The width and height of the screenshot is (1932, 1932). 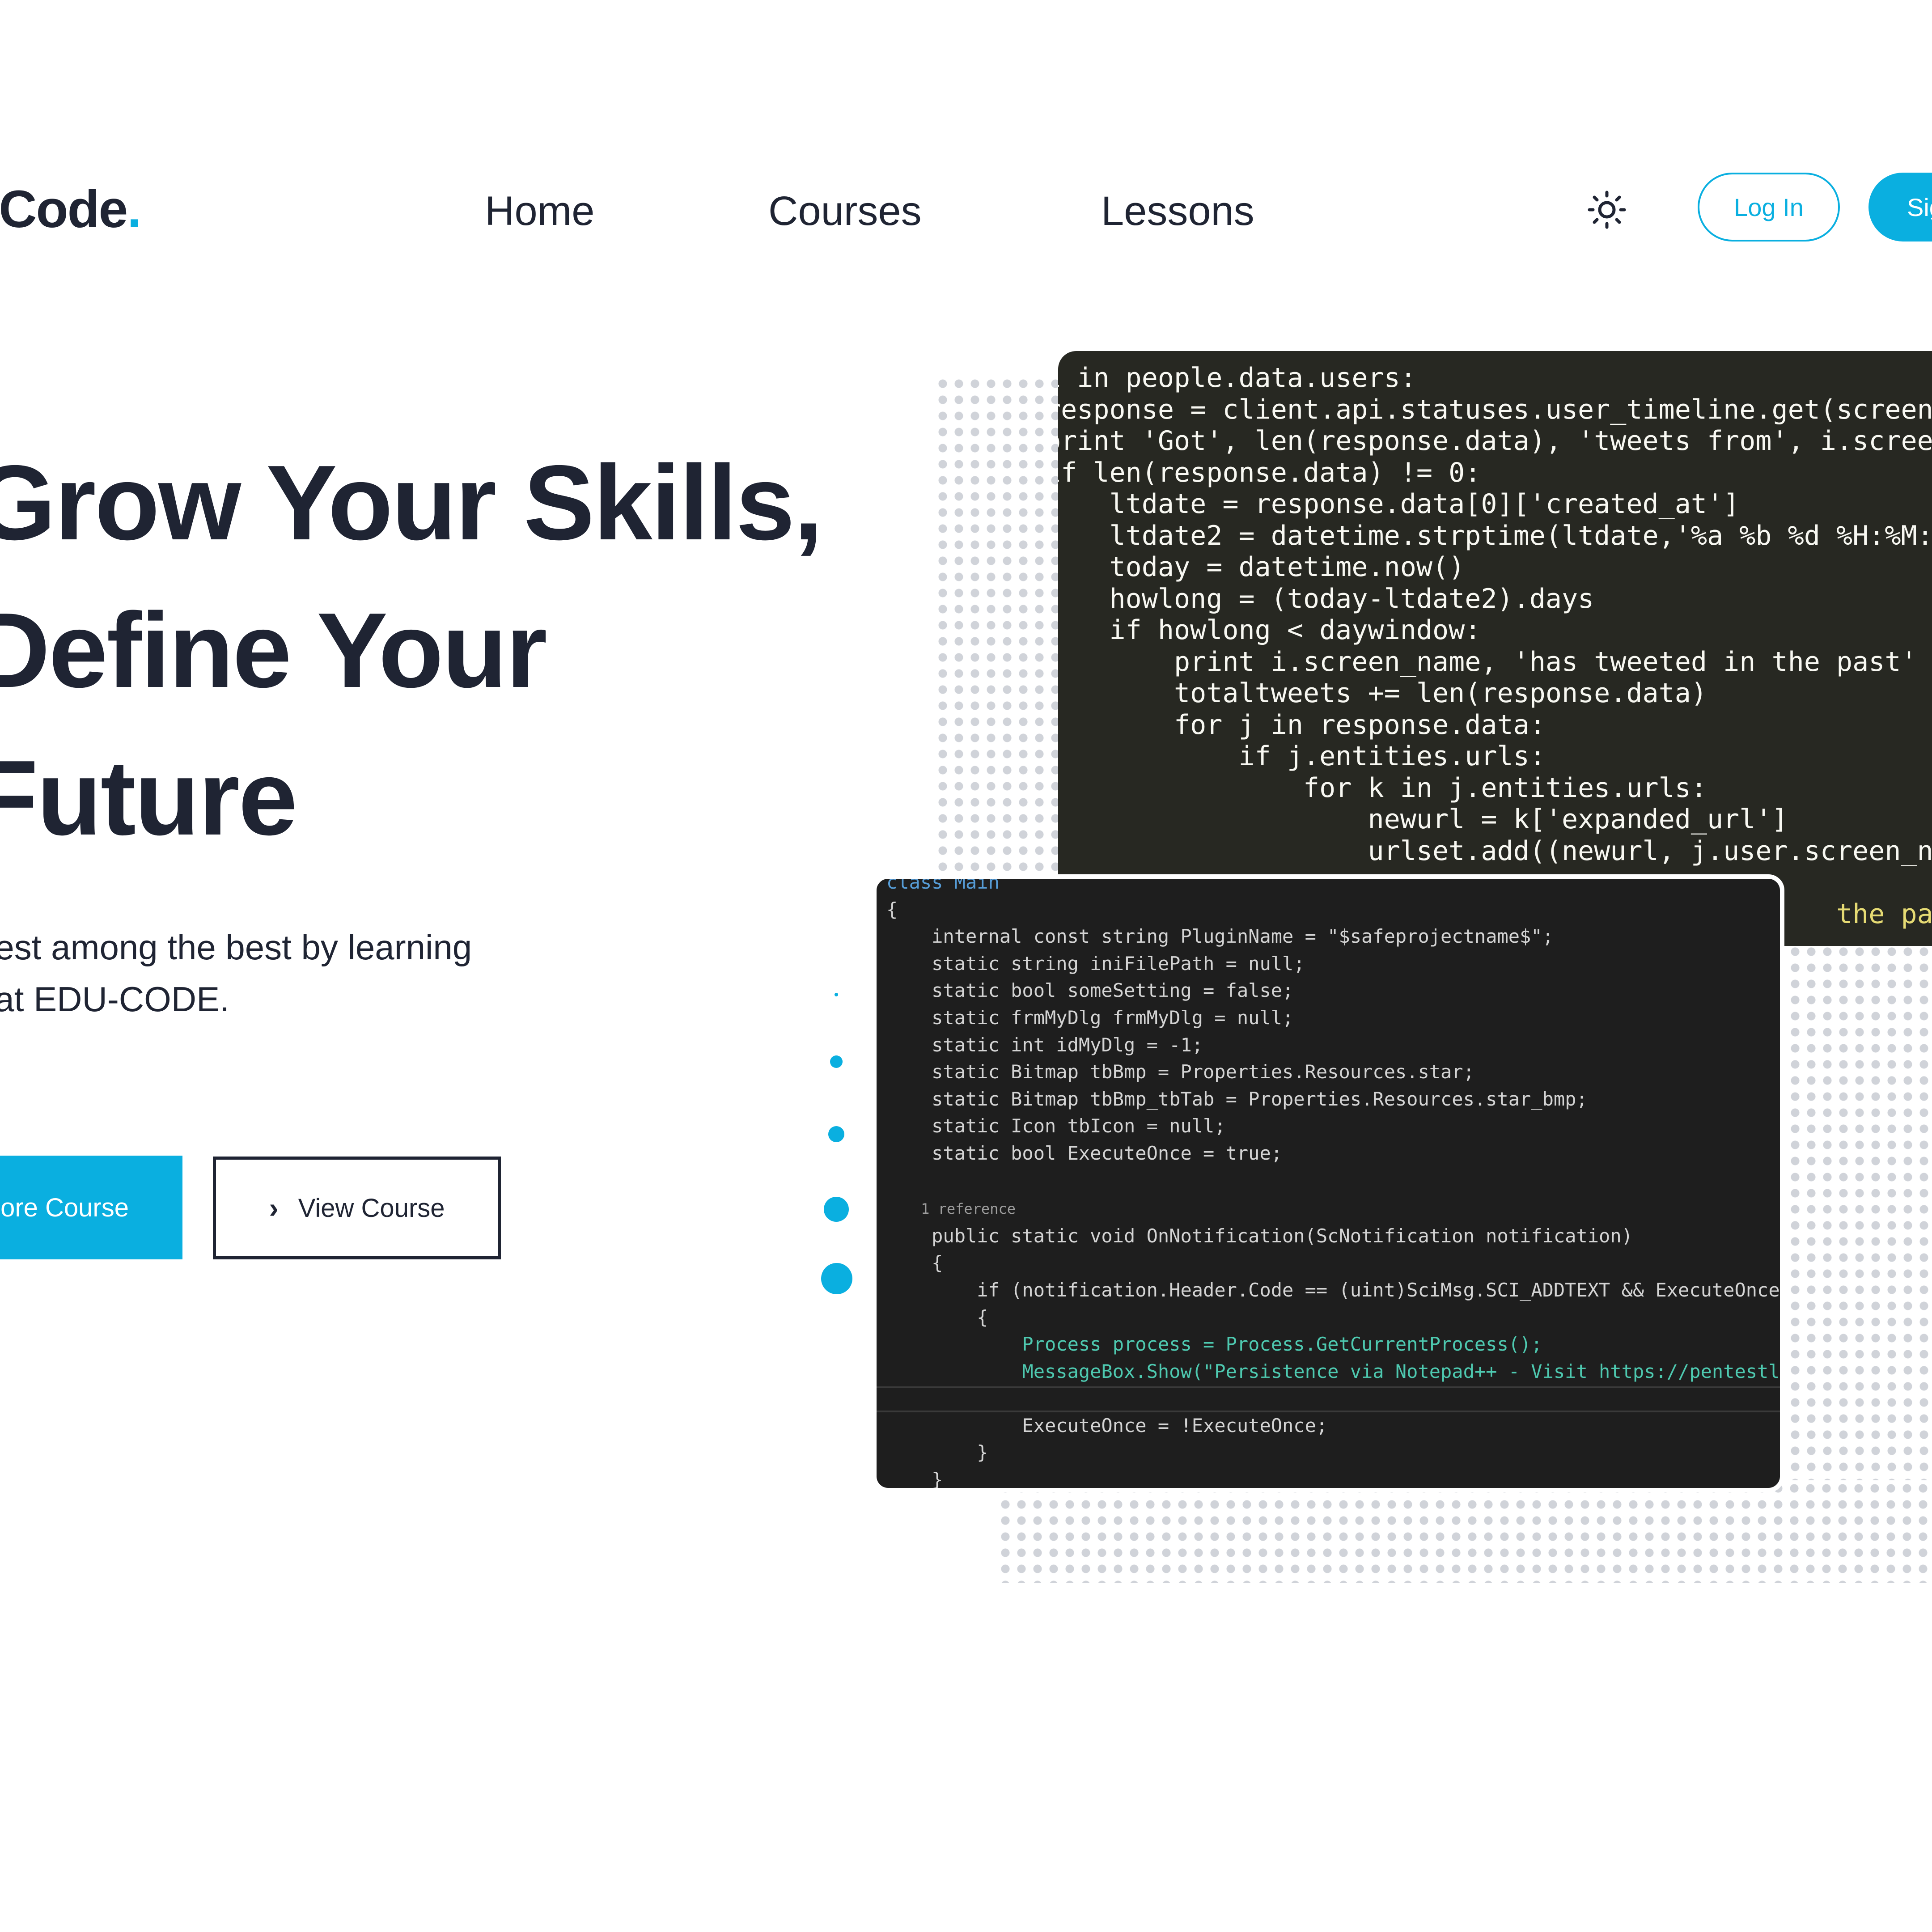 I want to click on hero-title: Grow Your Skills, Define Your Future, so click(x=434, y=650).